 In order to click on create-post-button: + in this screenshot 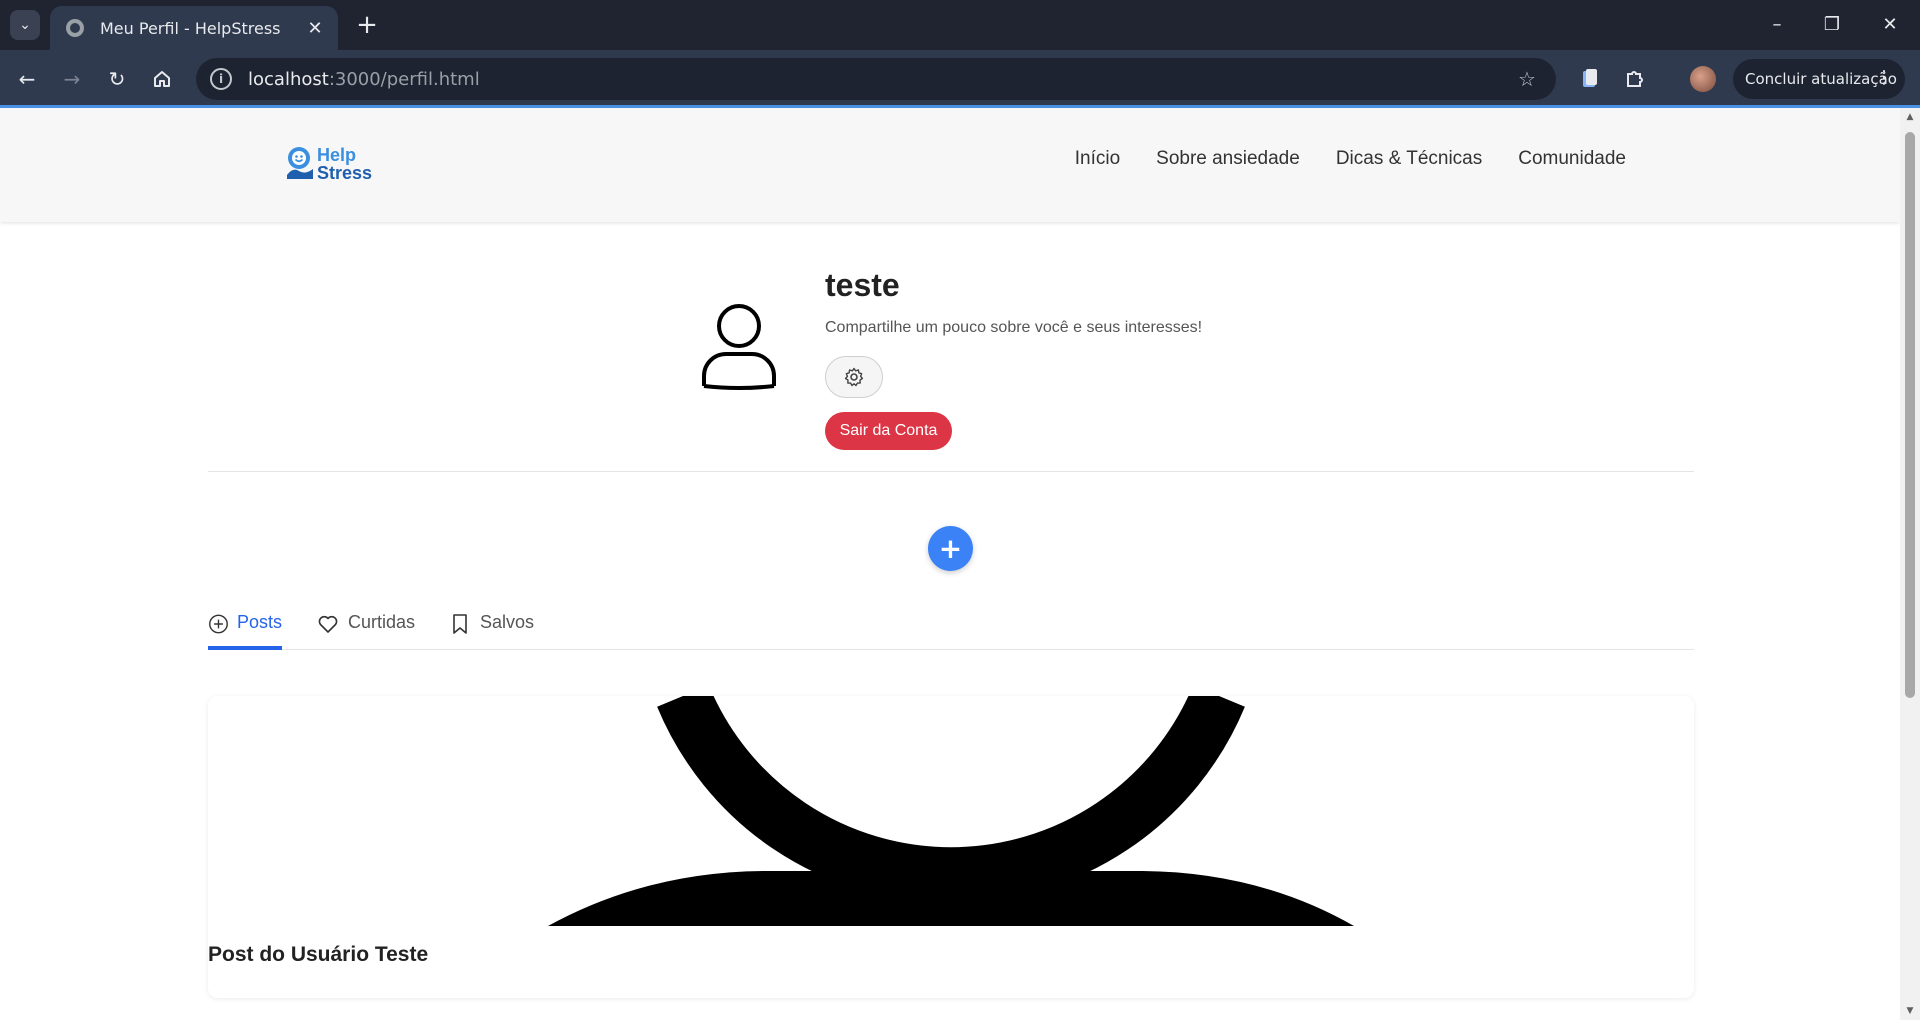, I will do `click(950, 548)`.